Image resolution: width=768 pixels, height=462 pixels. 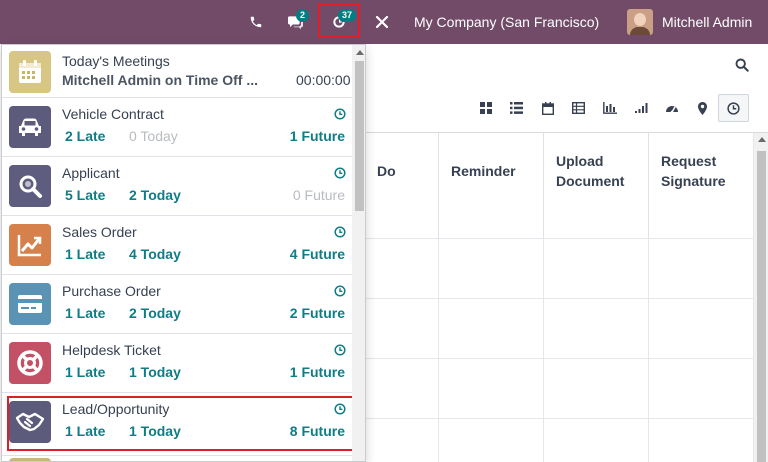 I want to click on column-header: Do, so click(x=401, y=185).